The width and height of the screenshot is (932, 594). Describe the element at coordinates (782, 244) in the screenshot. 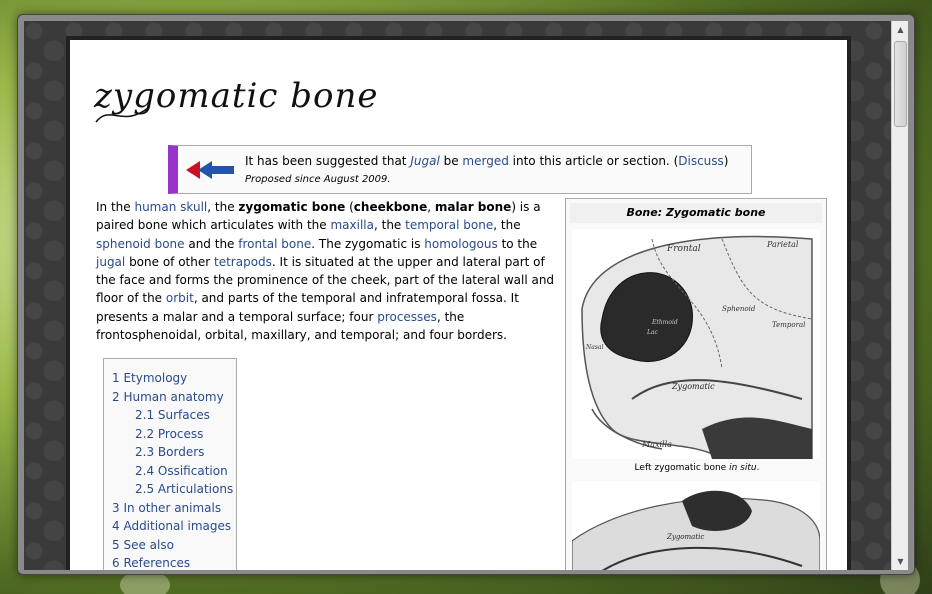

I see `label-parietal: Parietal` at that location.